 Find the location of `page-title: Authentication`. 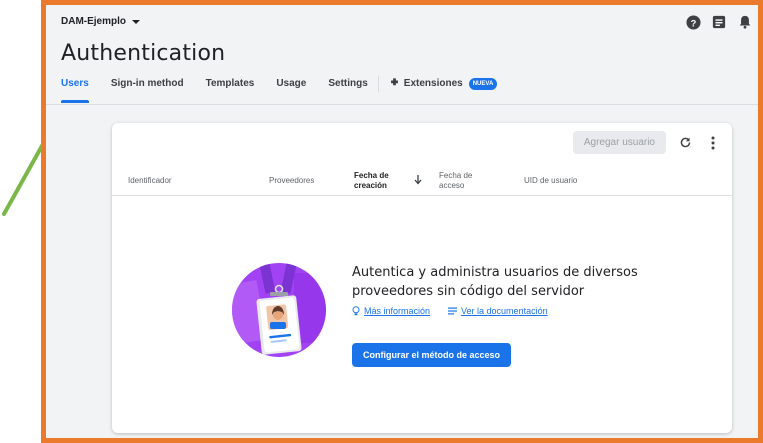

page-title: Authentication is located at coordinates (143, 53).